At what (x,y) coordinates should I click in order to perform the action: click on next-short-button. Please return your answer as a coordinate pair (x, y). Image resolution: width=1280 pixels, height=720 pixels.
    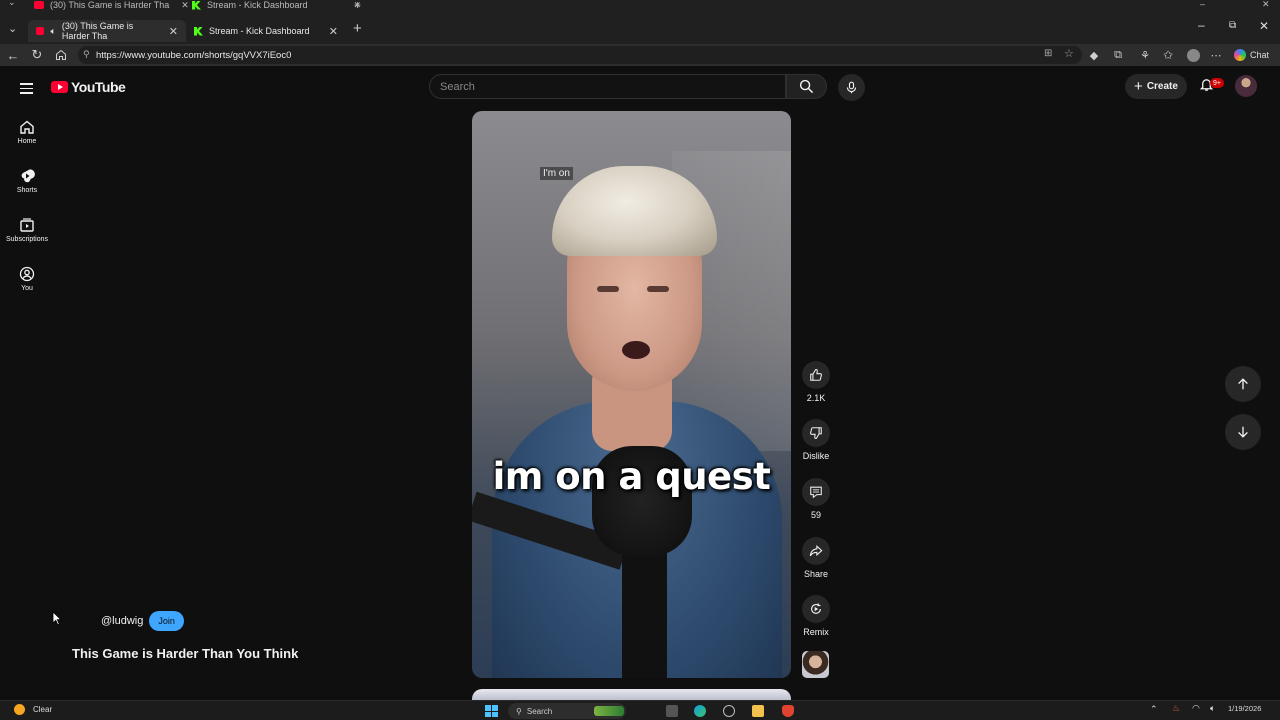
    Looking at the image, I should click on (1243, 432).